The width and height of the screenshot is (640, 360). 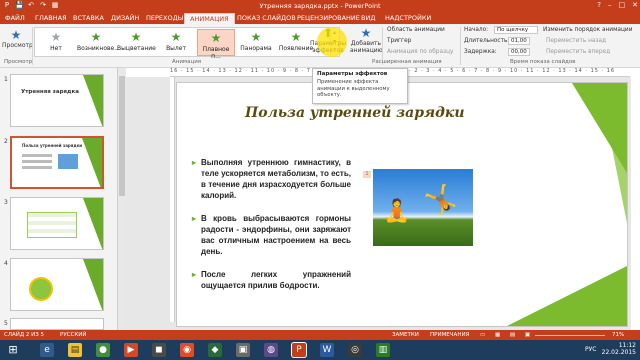 I want to click on powerpoint-taskbar-icon: P, so click(x=299, y=350).